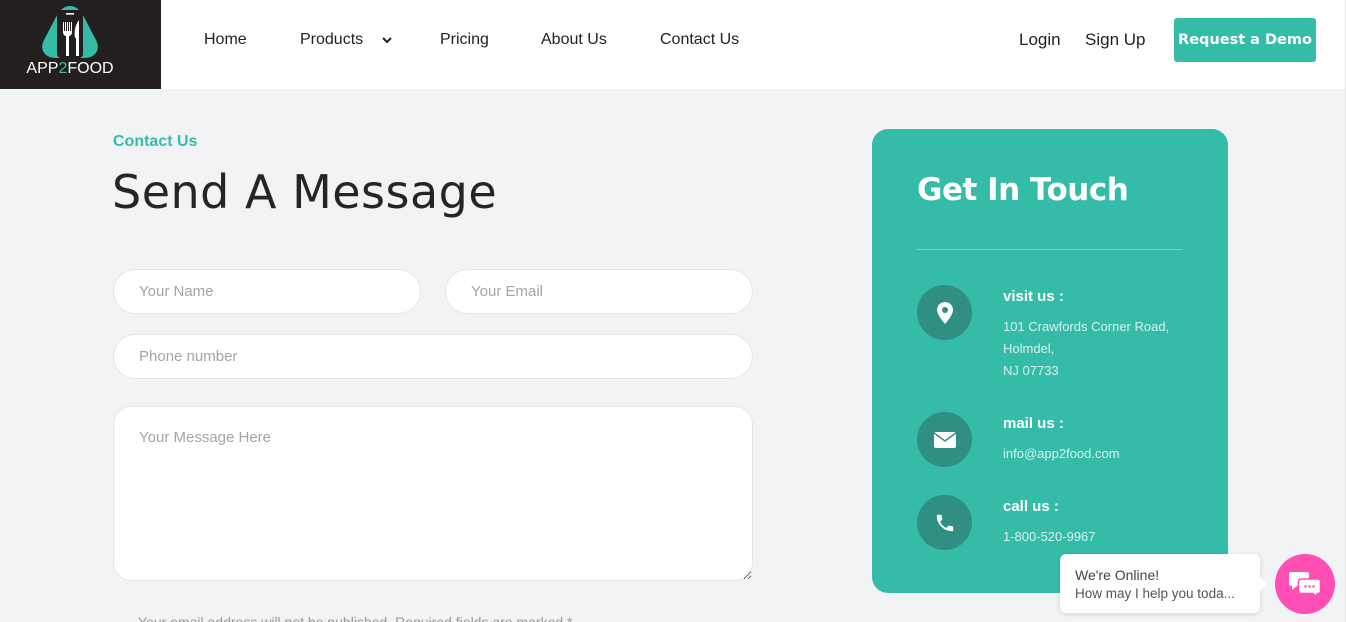  What do you see at coordinates (1040, 40) in the screenshot?
I see `login-link: Login` at bounding box center [1040, 40].